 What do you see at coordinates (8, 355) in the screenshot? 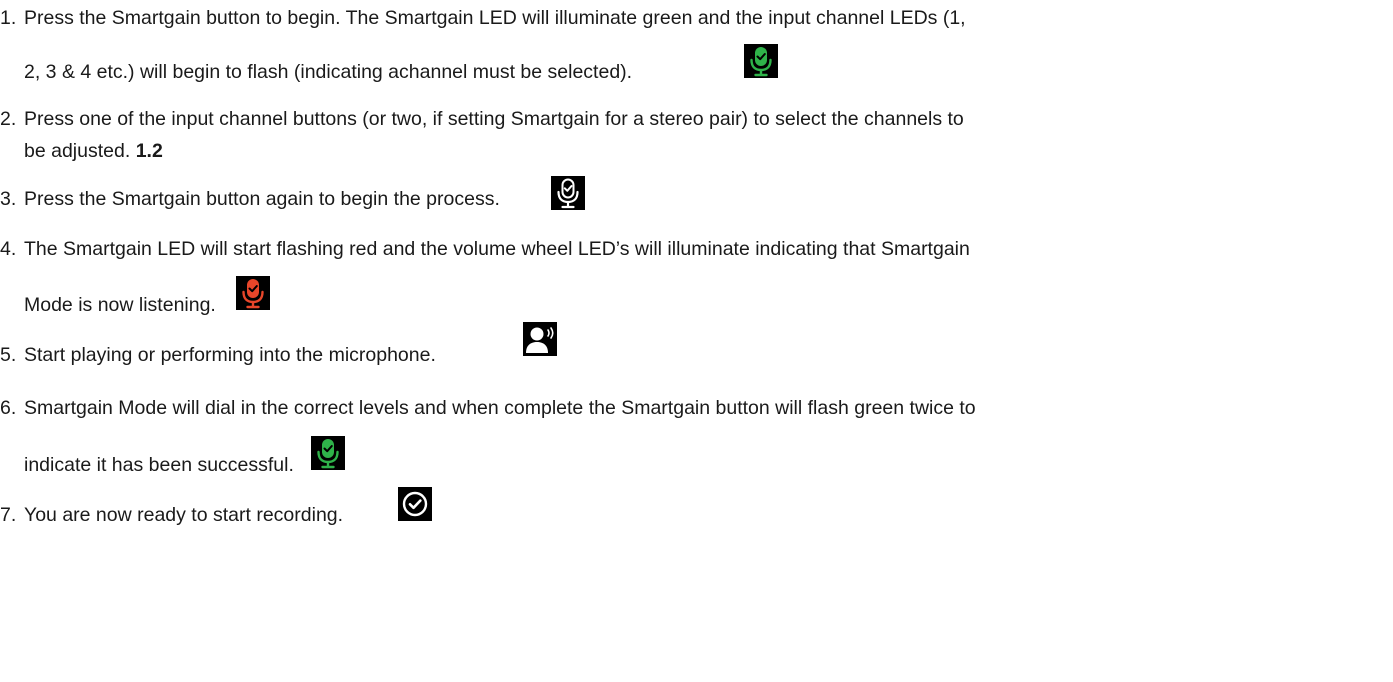
I see `step-number: 5.` at bounding box center [8, 355].